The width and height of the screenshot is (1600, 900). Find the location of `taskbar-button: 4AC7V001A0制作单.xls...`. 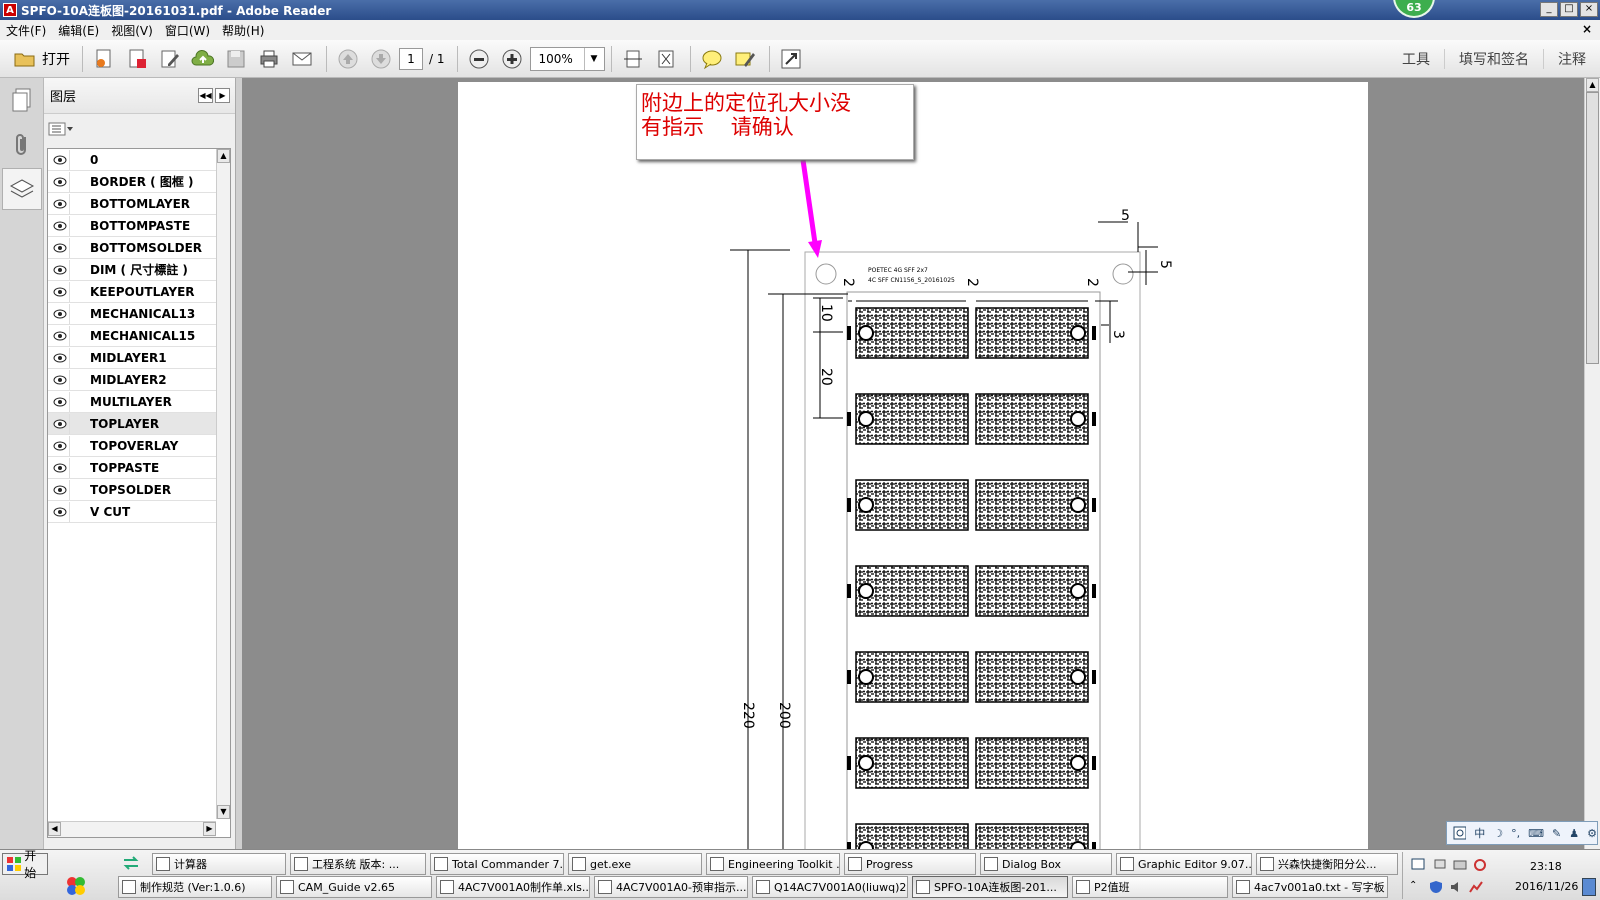

taskbar-button: 4AC7V001A0制作单.xls... is located at coordinates (513, 887).